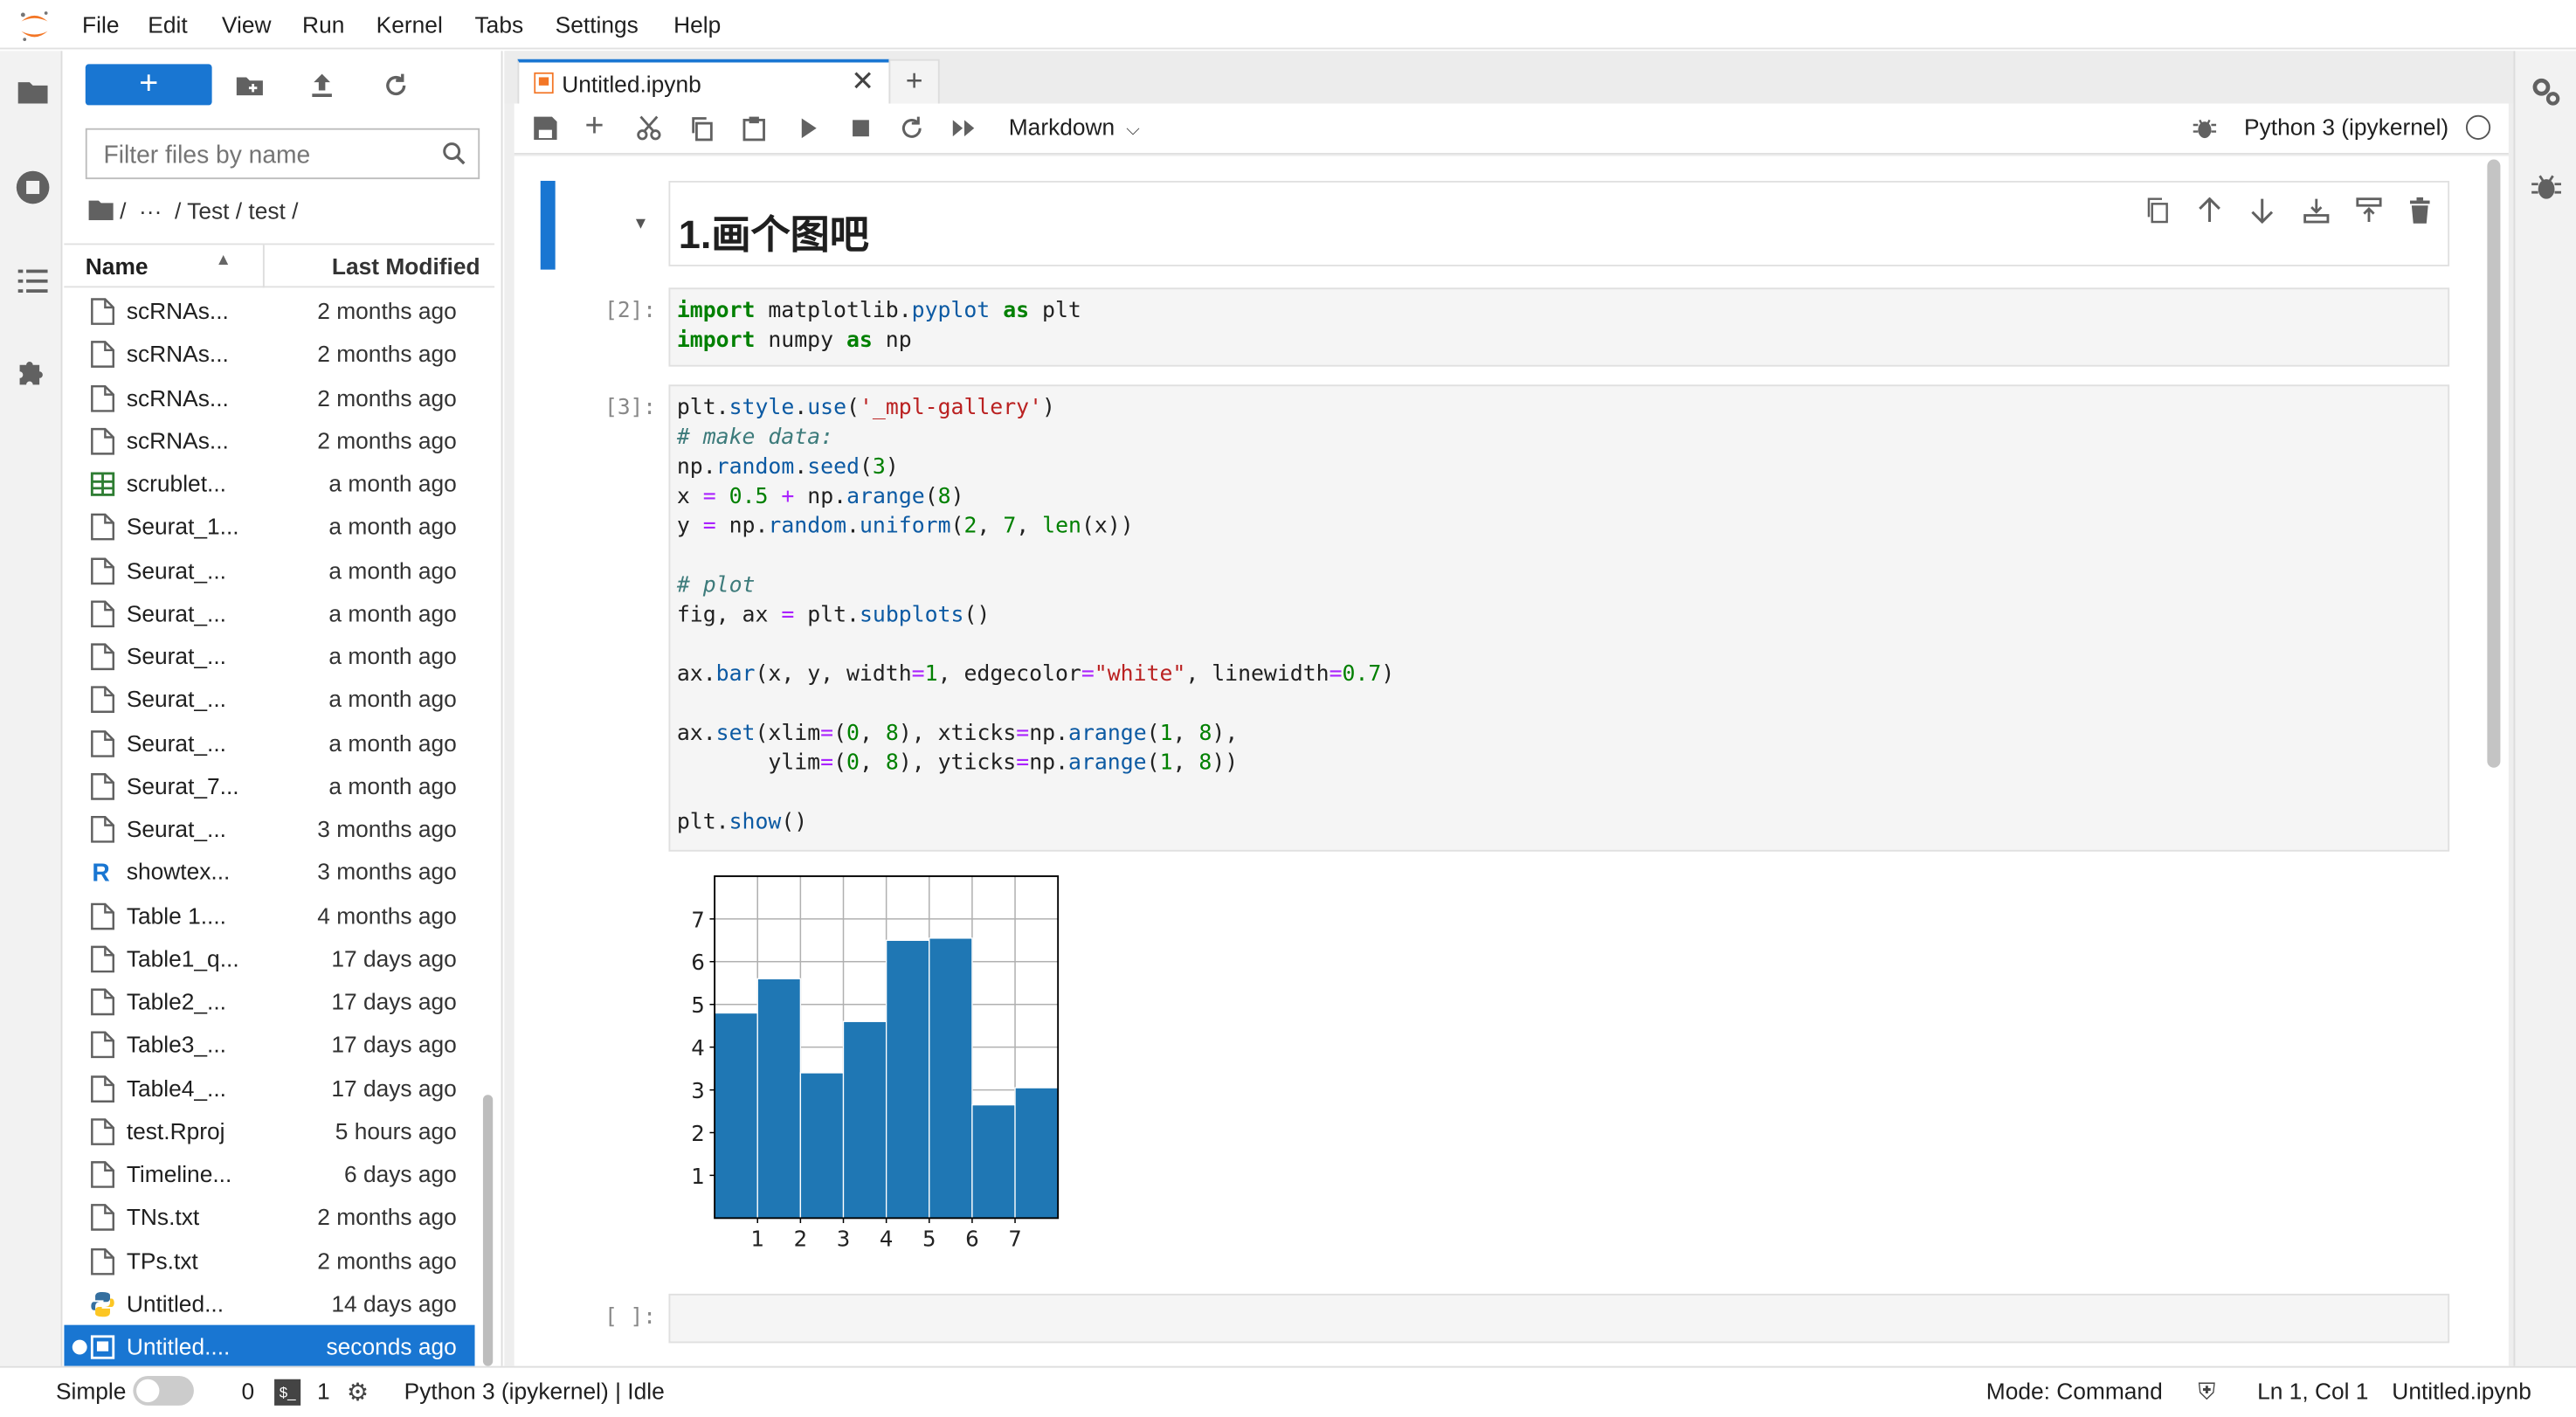 The width and height of the screenshot is (2576, 1417). What do you see at coordinates (2419, 210) in the screenshot?
I see `delete-cell-icon` at bounding box center [2419, 210].